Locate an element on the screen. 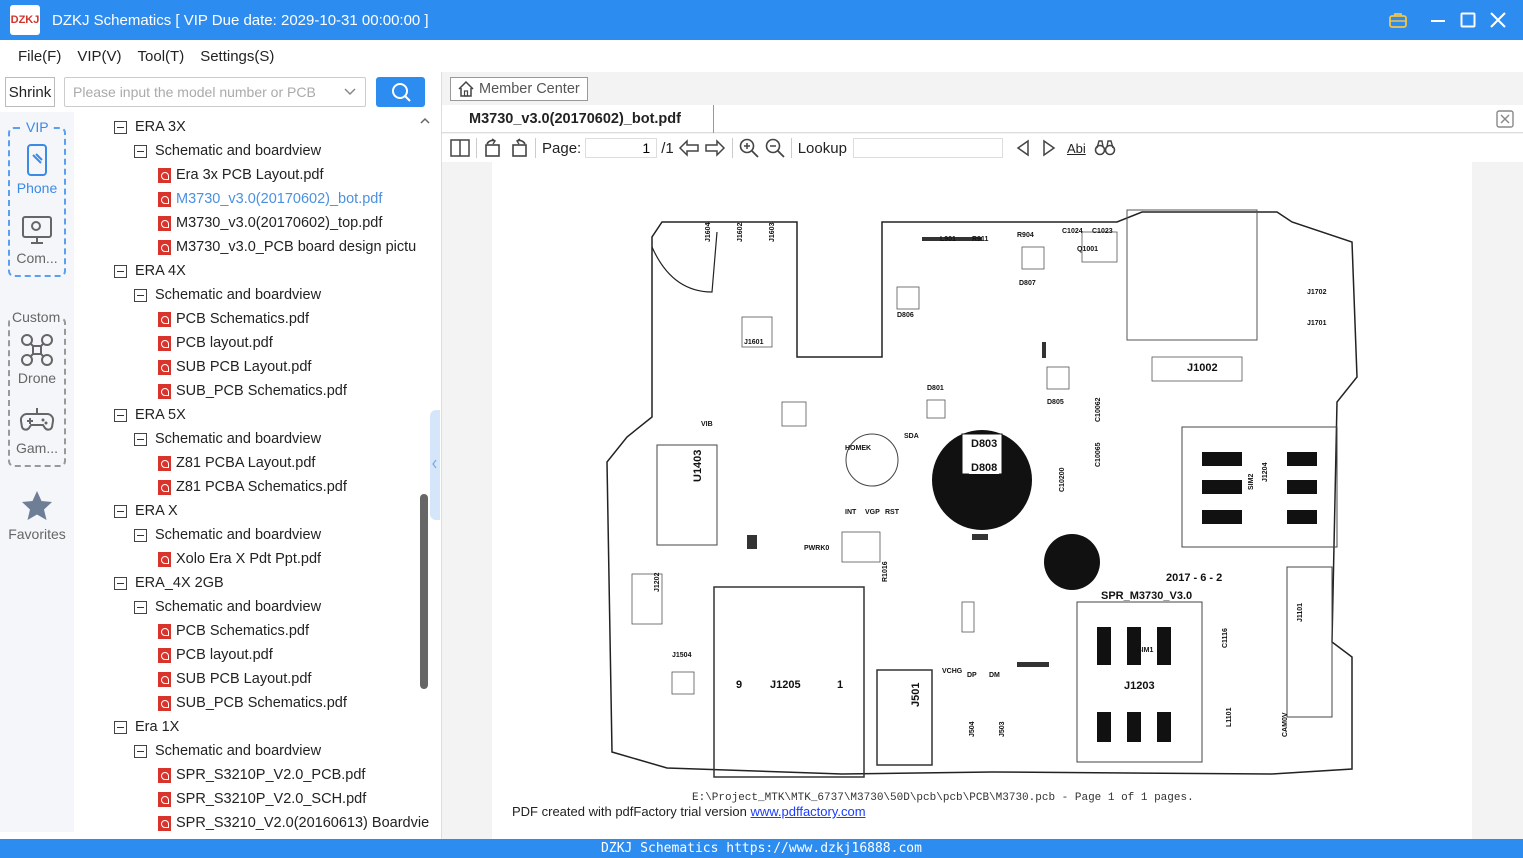 The height and width of the screenshot is (858, 1523). tree-folder-item: ERA 3X is located at coordinates (150, 127).